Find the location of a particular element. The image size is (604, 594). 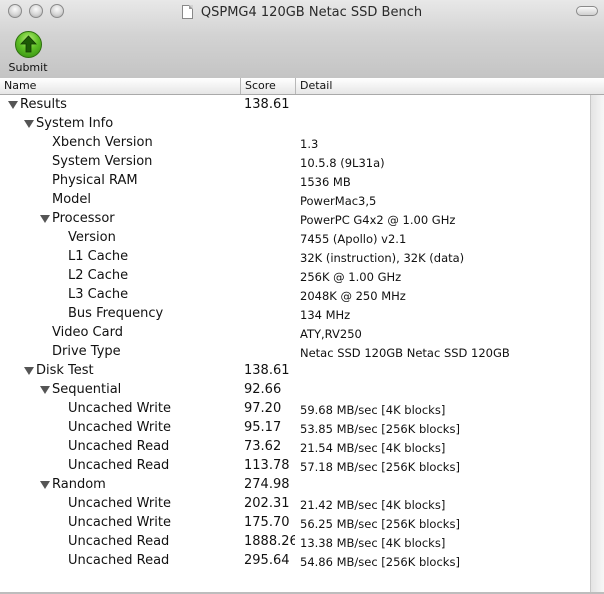

vertical-scrollbar is located at coordinates (597, 344).